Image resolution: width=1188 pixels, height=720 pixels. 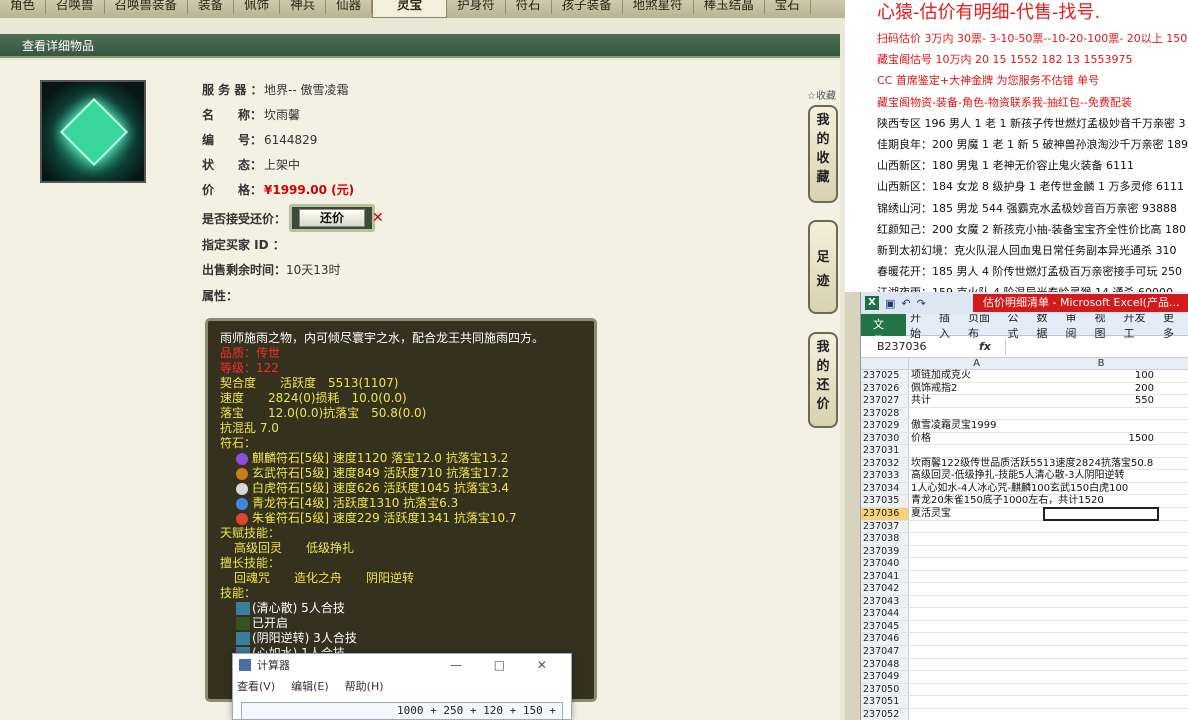 What do you see at coordinates (529, 7) in the screenshot?
I see `tab-9: 符石` at bounding box center [529, 7].